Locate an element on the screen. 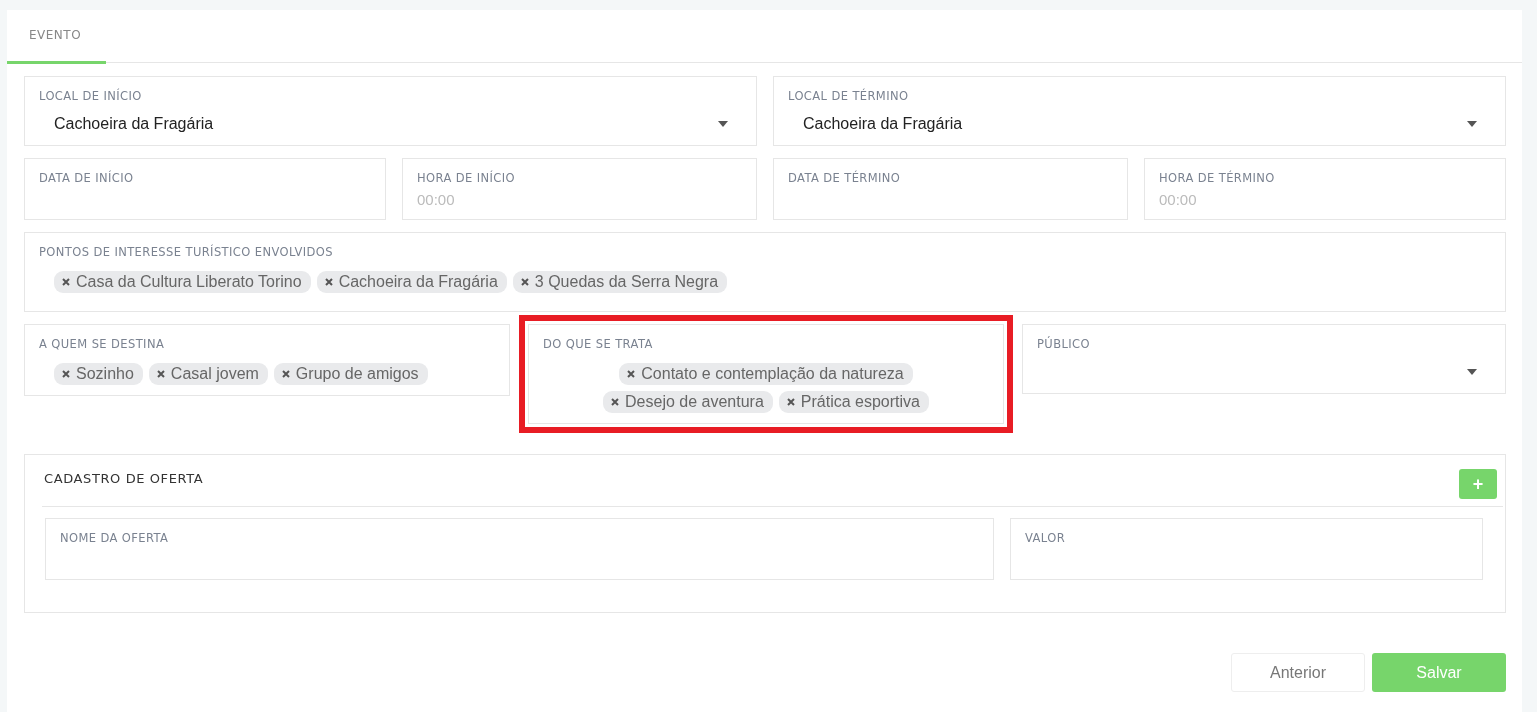  tag-chip: Contato e contemplação da natureza is located at coordinates (766, 374).